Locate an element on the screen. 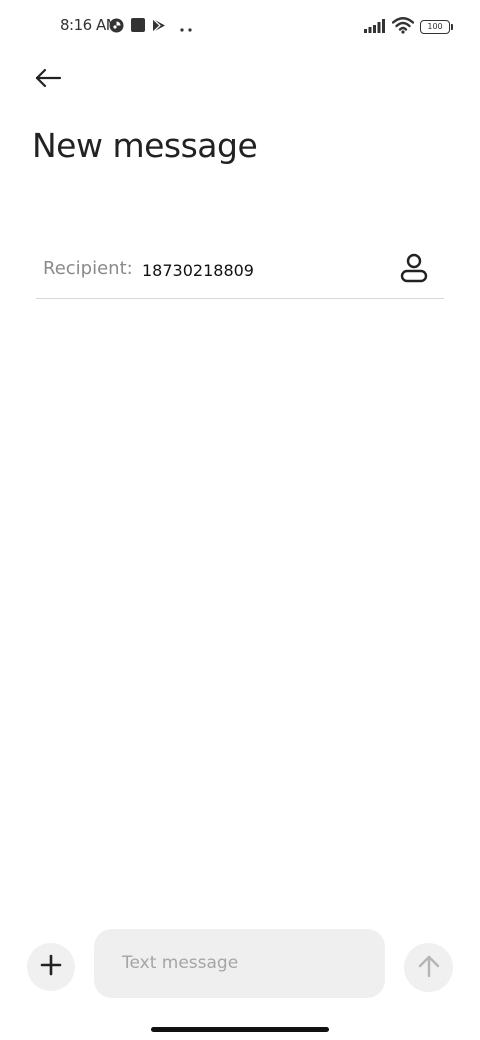 The image size is (480, 1040). status-bar: 8:16 AM 100 is located at coordinates (240, 27).